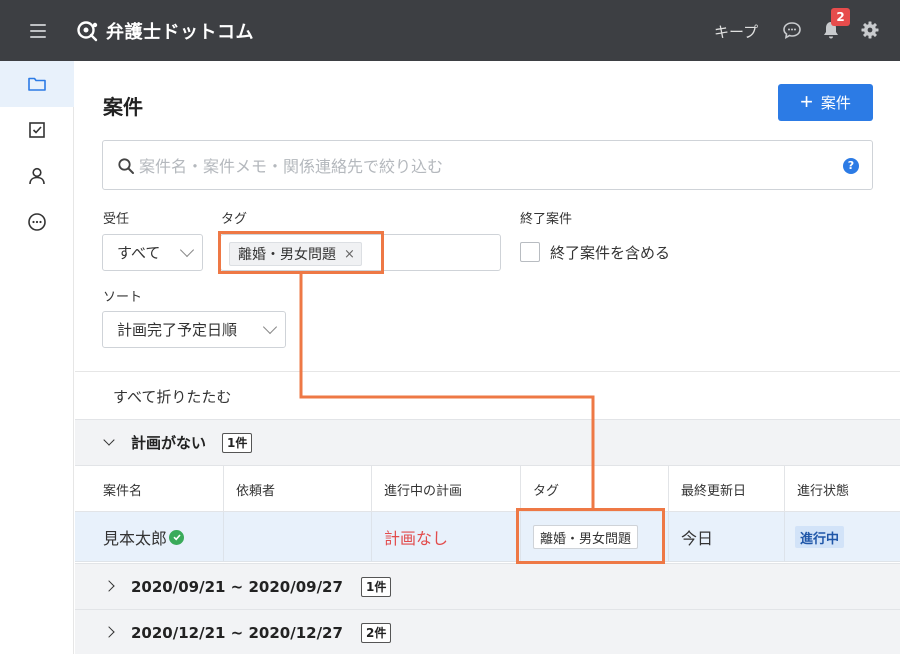 The width and height of the screenshot is (900, 654). Describe the element at coordinates (445, 537) in the screenshot. I see `plan-cell: 計画なし` at that location.